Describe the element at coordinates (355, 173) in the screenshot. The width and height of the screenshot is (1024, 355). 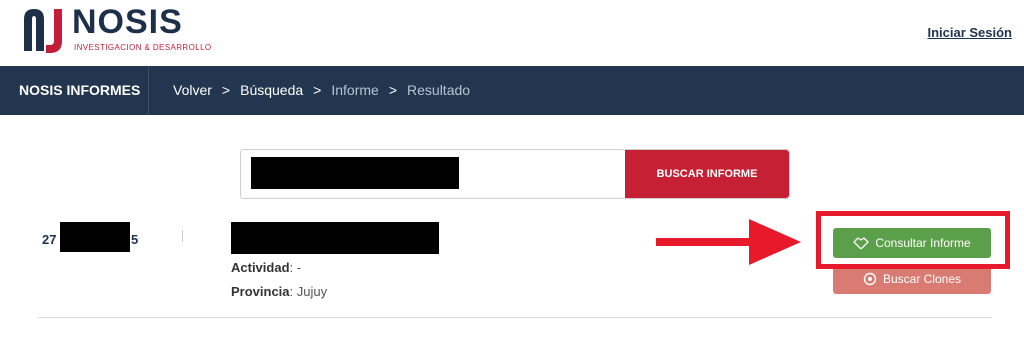
I see `redacted-search-value` at that location.